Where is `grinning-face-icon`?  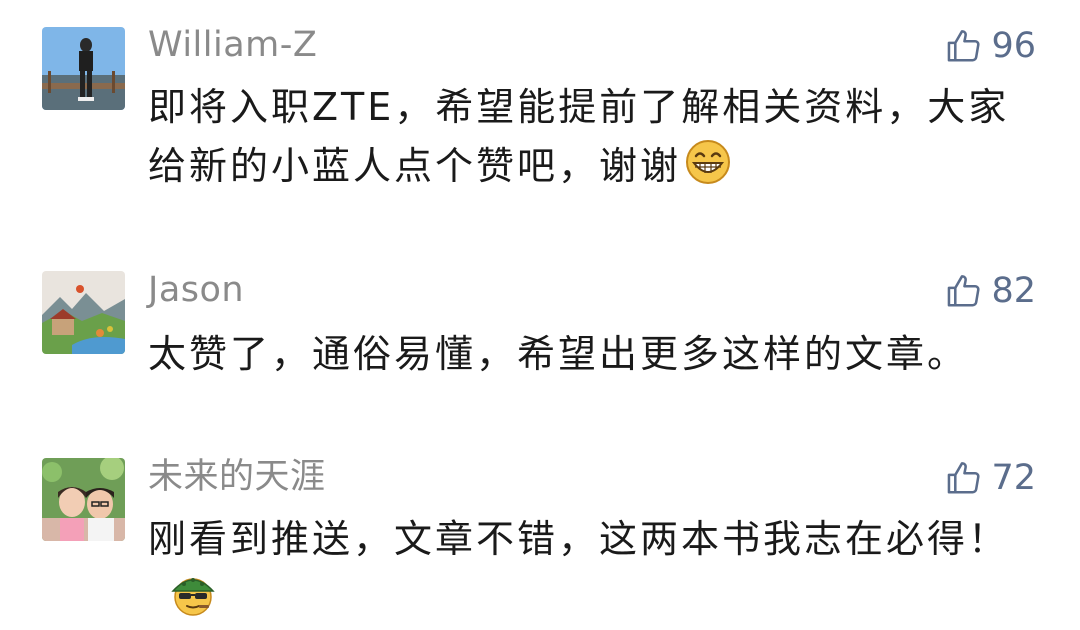 grinning-face-icon is located at coordinates (708, 162).